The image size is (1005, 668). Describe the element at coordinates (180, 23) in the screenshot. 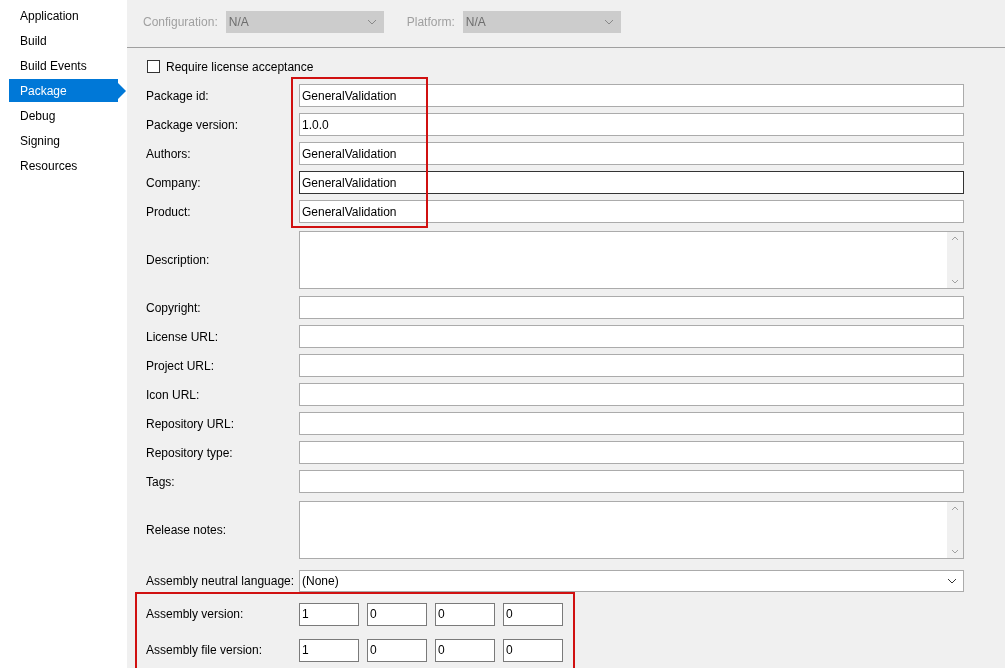

I see `toolbar-label: Configuration:` at that location.